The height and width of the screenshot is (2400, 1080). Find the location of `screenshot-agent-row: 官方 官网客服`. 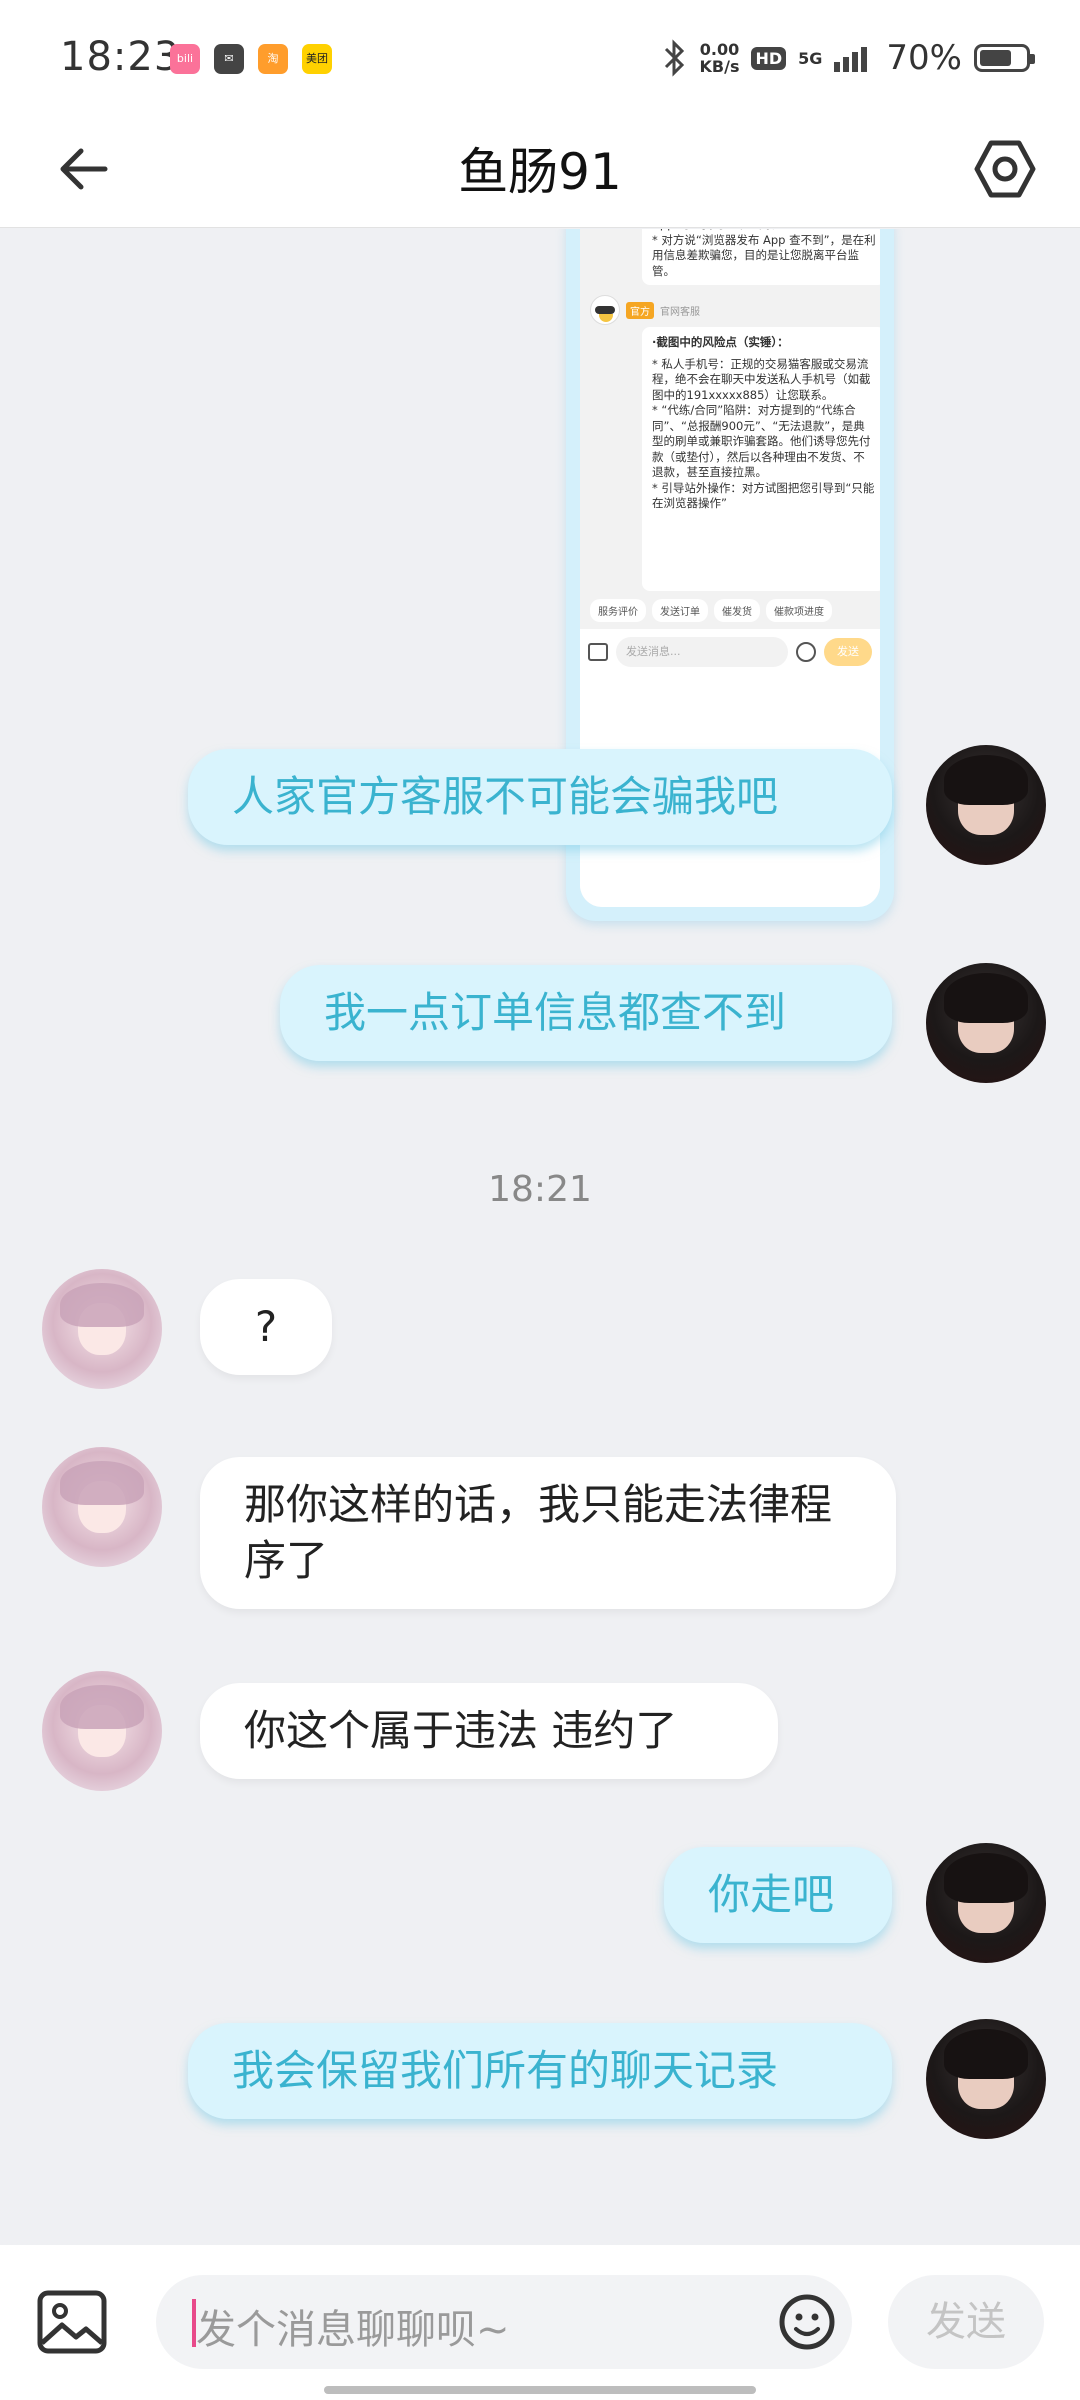

screenshot-agent-row: 官方 官网客服 is located at coordinates (645, 310).